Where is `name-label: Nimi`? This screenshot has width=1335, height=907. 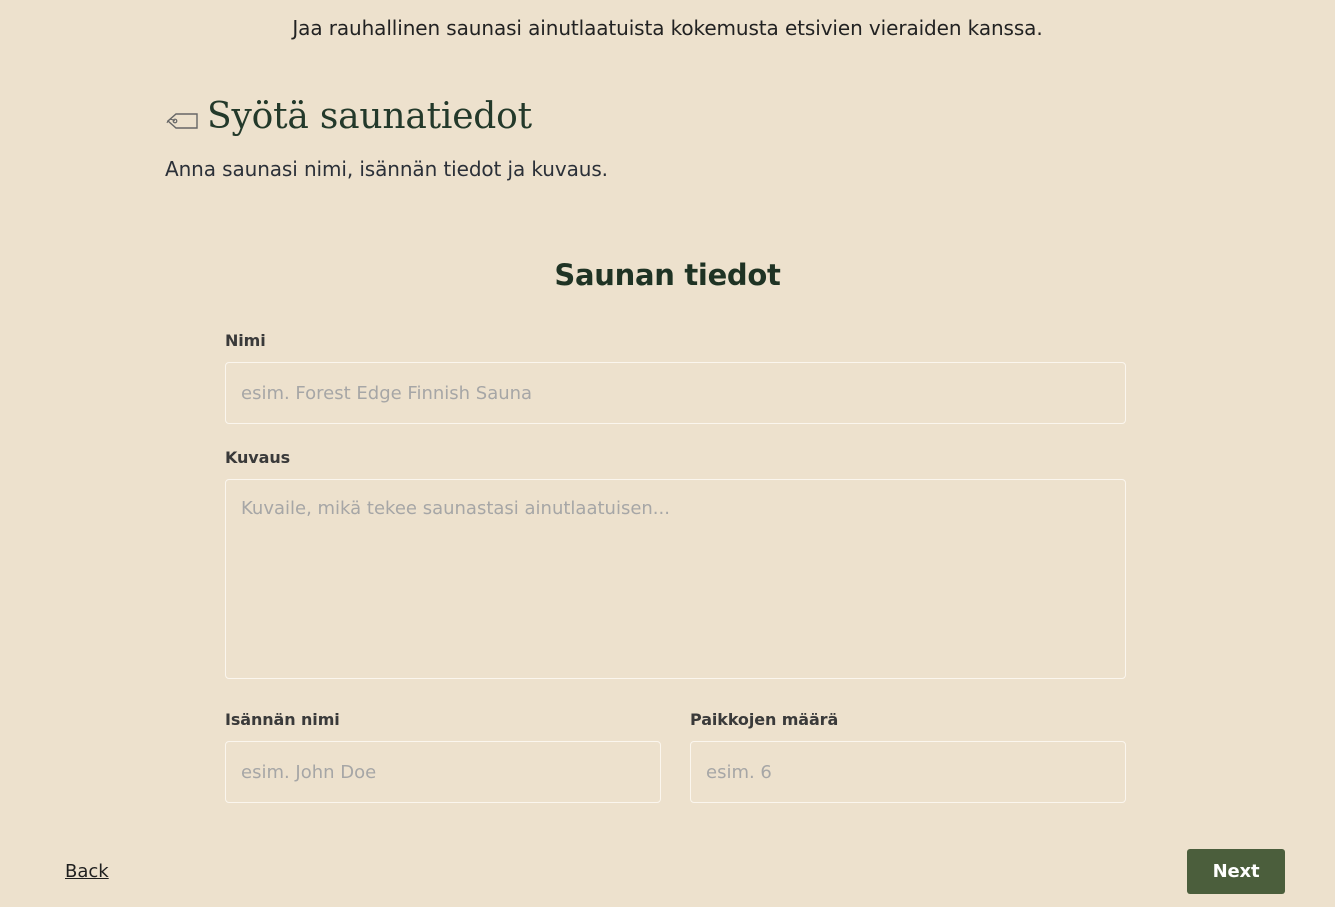 name-label: Nimi is located at coordinates (245, 340).